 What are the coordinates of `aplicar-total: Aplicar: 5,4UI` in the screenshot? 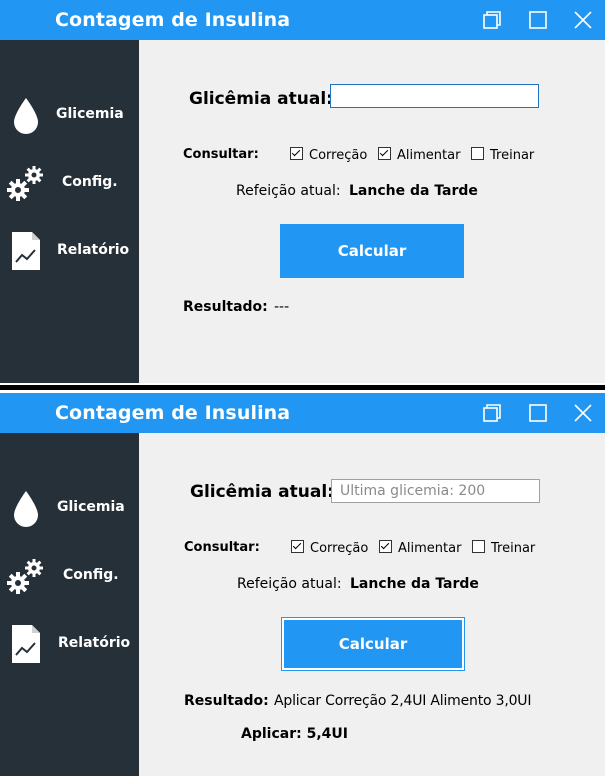 It's located at (294, 734).